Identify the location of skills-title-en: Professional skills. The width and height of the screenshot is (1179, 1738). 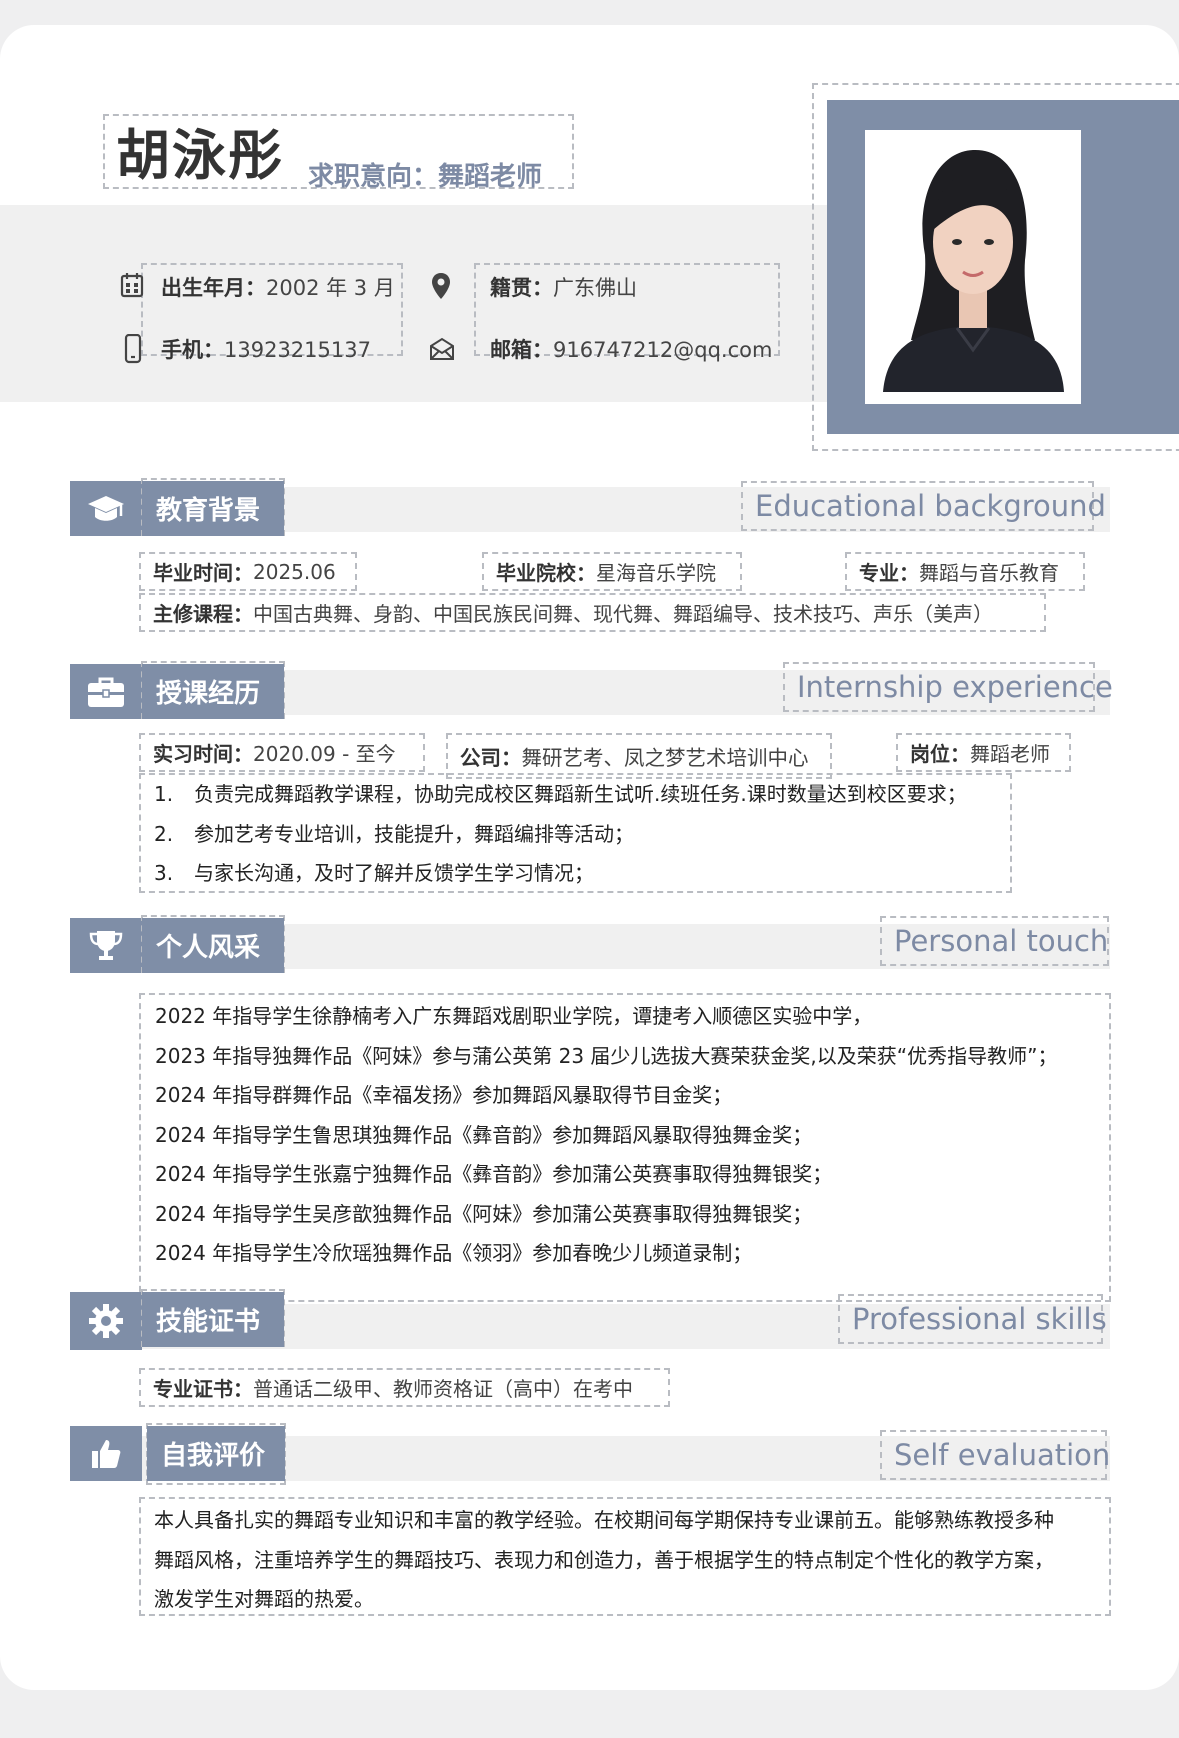
(972, 1319).